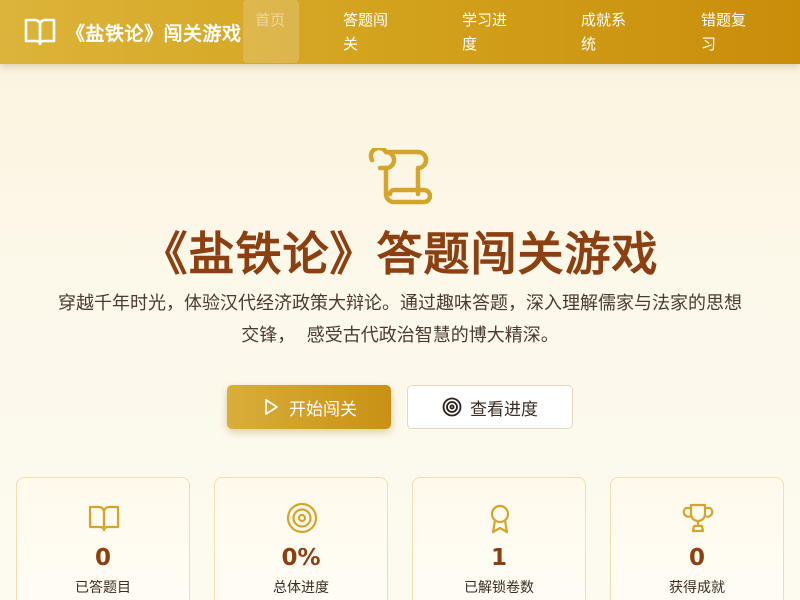  I want to click on hero-subtitle-line: 交锋， 感受古代政治智慧的博大精深。, so click(400, 335).